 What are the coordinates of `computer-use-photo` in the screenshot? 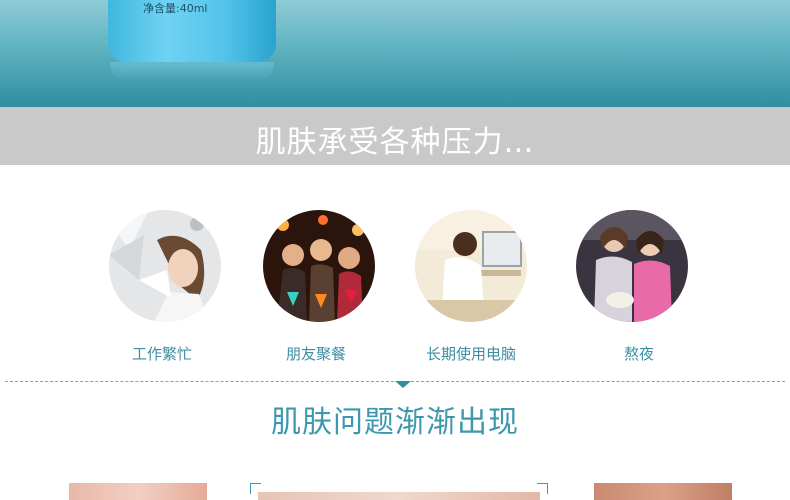 It's located at (471, 266).